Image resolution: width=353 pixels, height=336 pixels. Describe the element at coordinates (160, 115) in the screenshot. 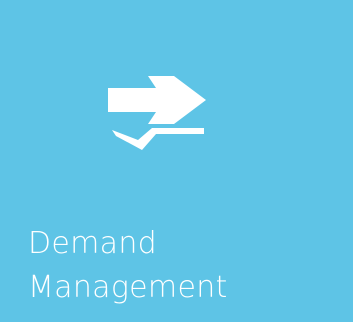

I see `demand-management-icon` at that location.